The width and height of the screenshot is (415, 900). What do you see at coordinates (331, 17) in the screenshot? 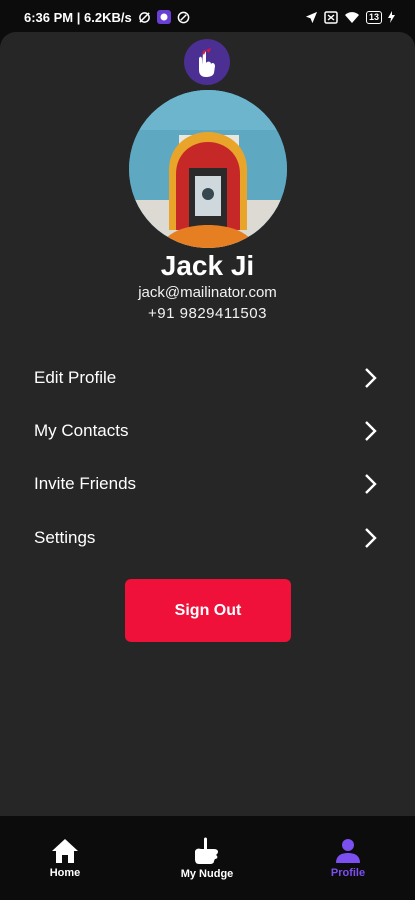
I see `sim-icon` at bounding box center [331, 17].